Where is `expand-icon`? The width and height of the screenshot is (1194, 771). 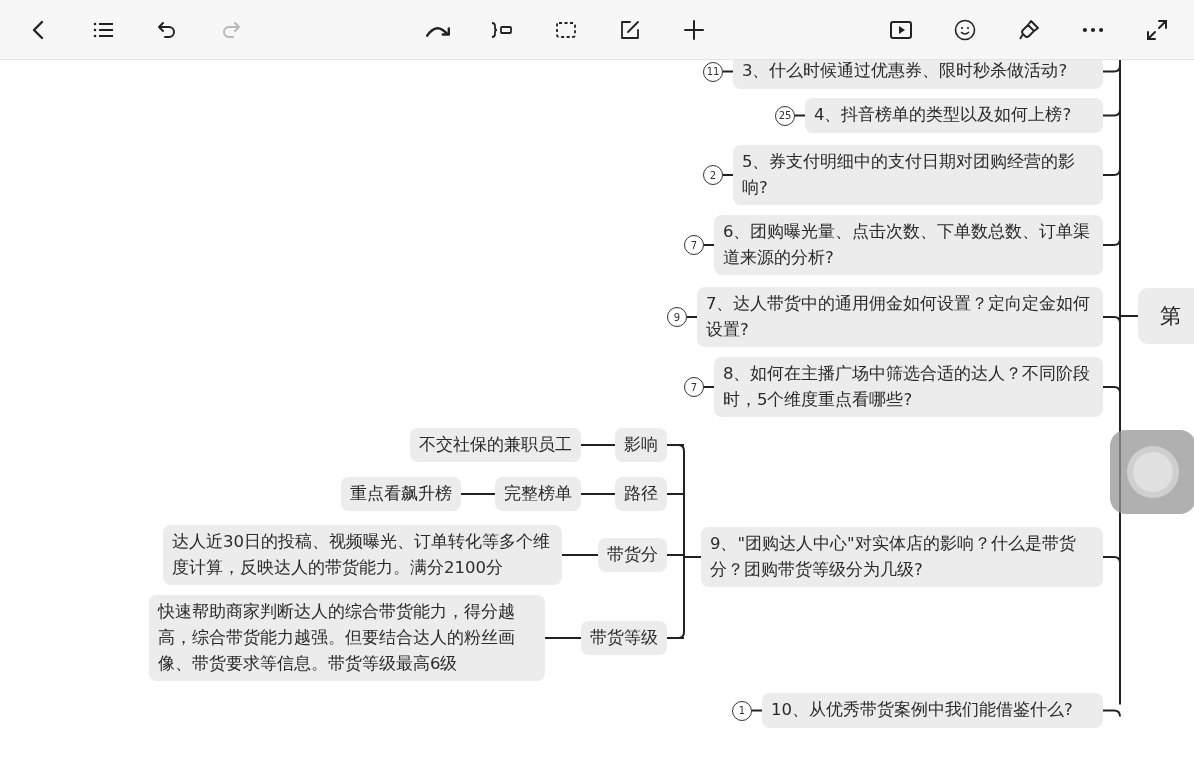
expand-icon is located at coordinates (1157, 29).